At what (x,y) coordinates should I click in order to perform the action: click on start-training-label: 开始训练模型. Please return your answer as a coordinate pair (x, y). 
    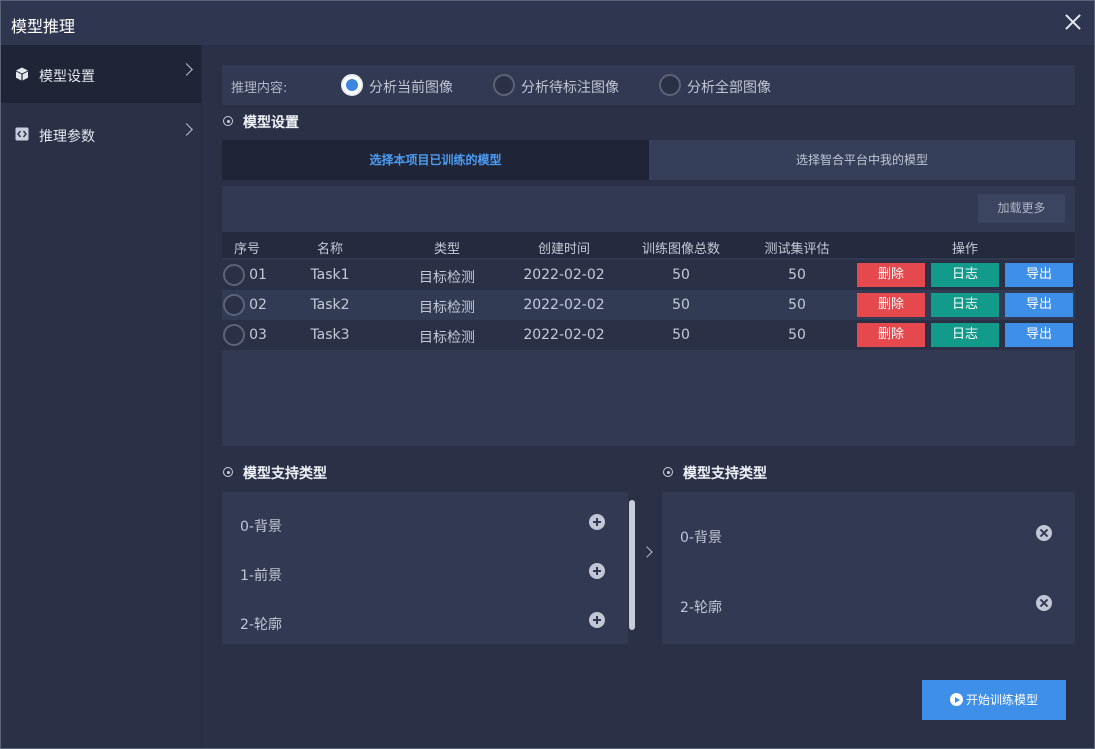
    Looking at the image, I should click on (1001, 700).